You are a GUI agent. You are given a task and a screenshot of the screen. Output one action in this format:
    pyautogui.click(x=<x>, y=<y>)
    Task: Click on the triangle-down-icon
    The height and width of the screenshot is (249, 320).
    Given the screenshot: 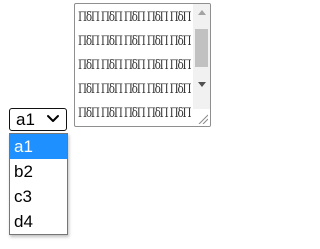 What is the action you would take?
    pyautogui.click(x=201, y=84)
    